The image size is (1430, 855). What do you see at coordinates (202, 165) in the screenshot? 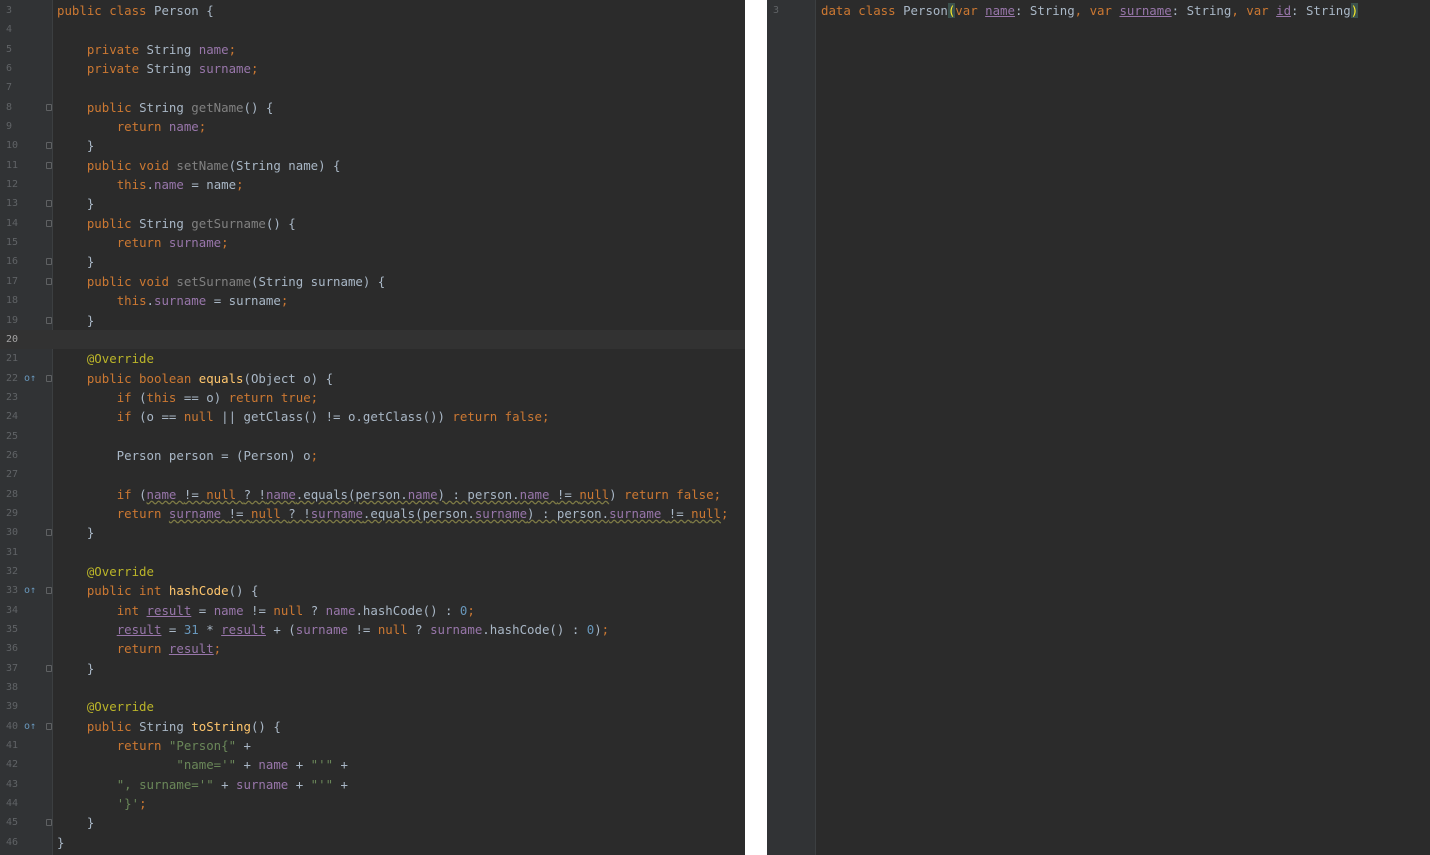
I see `code-token: setName` at bounding box center [202, 165].